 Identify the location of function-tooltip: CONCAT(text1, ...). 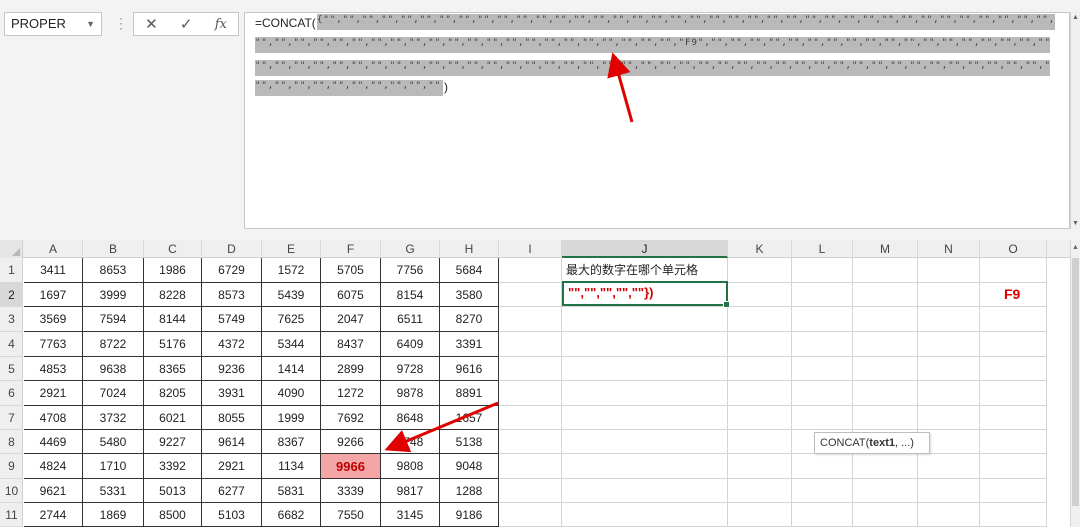
(872, 443).